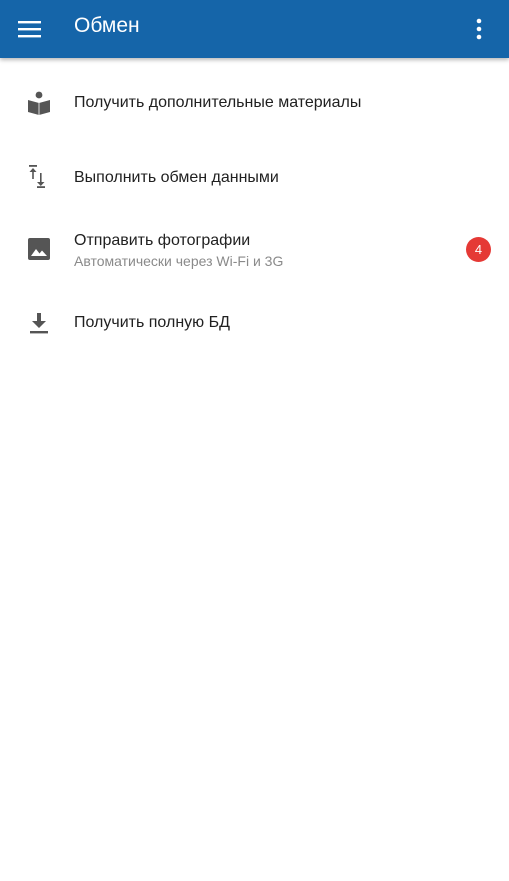 The image size is (509, 881). Describe the element at coordinates (152, 322) in the screenshot. I see `menu-item-label: Получить полную БД` at that location.